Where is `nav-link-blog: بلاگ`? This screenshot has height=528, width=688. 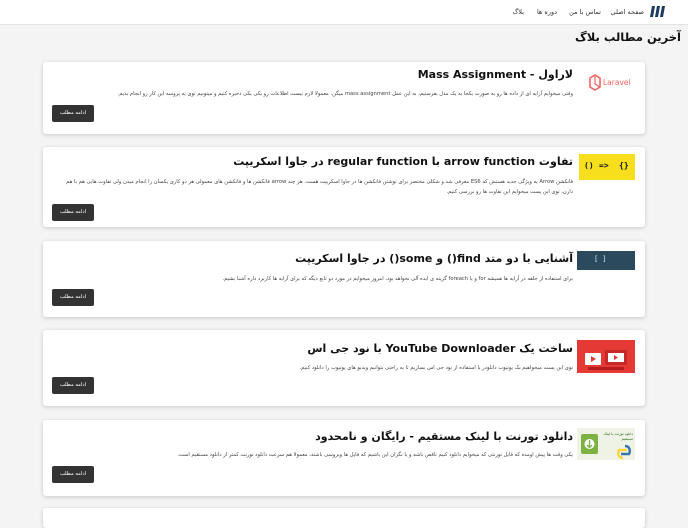 nav-link-blog: بلاگ is located at coordinates (518, 12).